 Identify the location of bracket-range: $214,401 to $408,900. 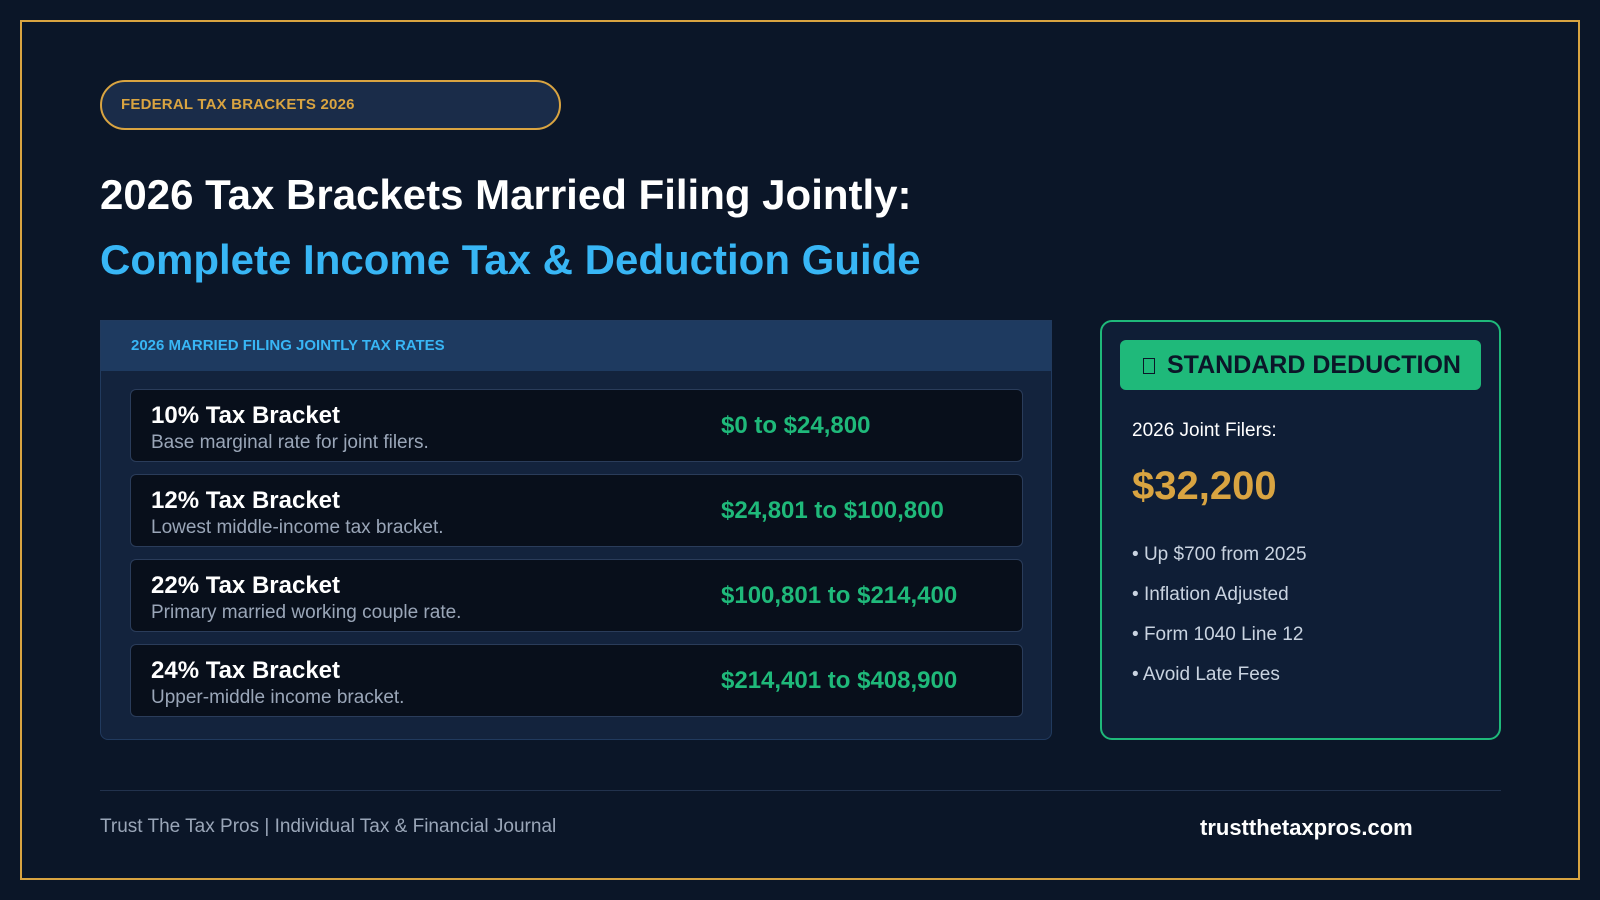
(839, 680).